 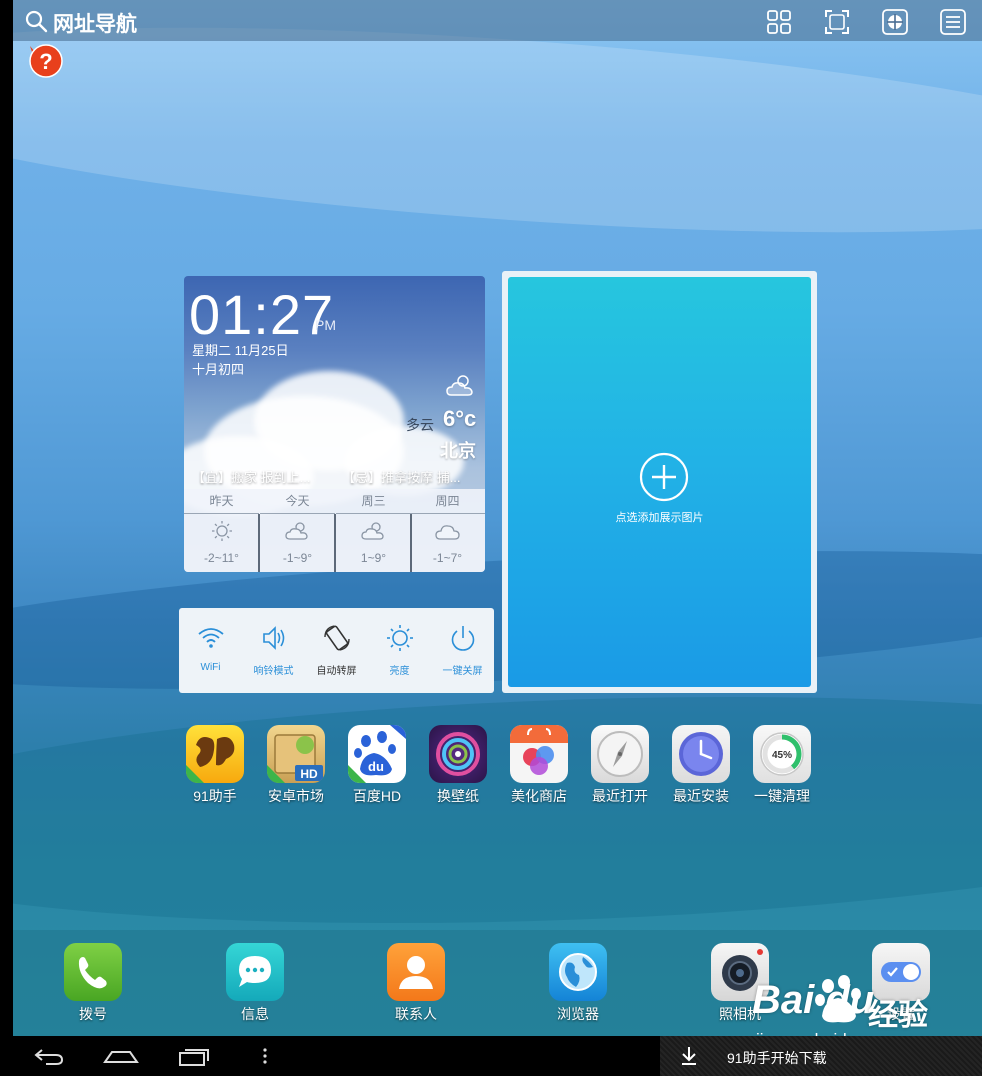 I want to click on forecast-strip: 昨天 -2~11° 今天 -1~9° 周三 1~9° 周四 -1~7°, so click(x=334, y=530).